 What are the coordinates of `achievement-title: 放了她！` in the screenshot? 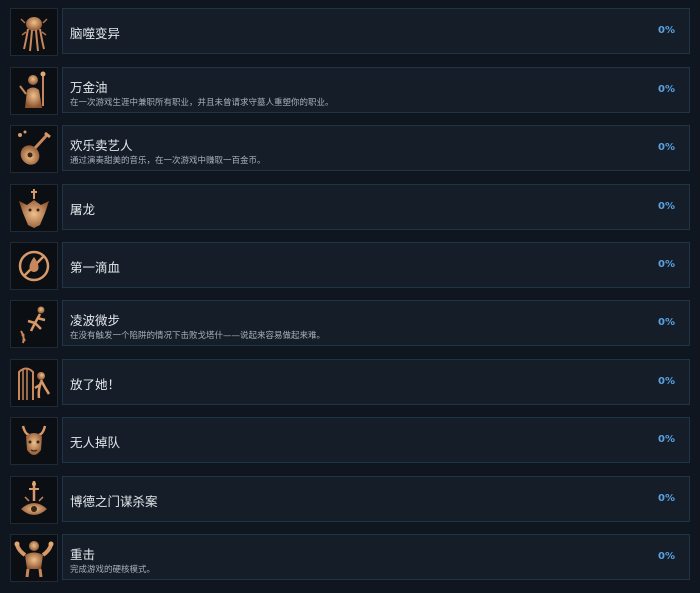 It's located at (95, 384).